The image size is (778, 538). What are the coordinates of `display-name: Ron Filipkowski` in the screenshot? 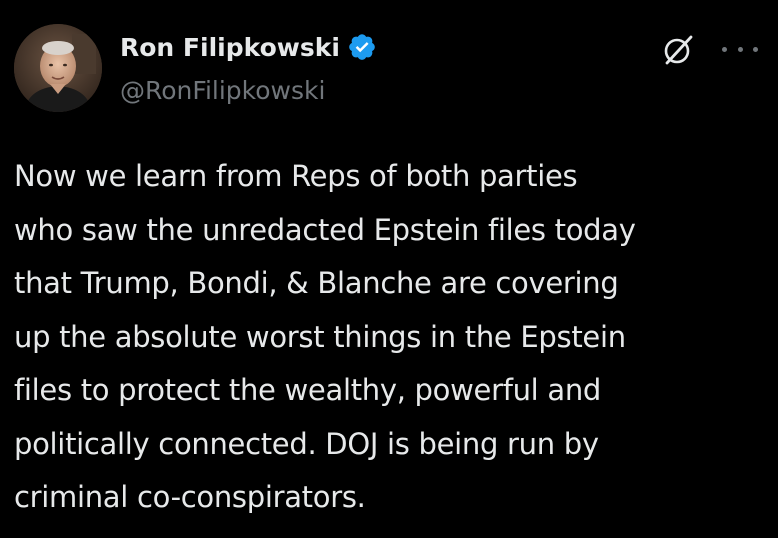 It's located at (230, 47).